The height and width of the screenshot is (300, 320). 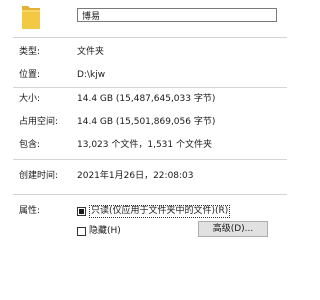 What do you see at coordinates (146, 122) in the screenshot?
I see `size-on-disk-value: 14.4 GB (15,501,869,056 字节)` at bounding box center [146, 122].